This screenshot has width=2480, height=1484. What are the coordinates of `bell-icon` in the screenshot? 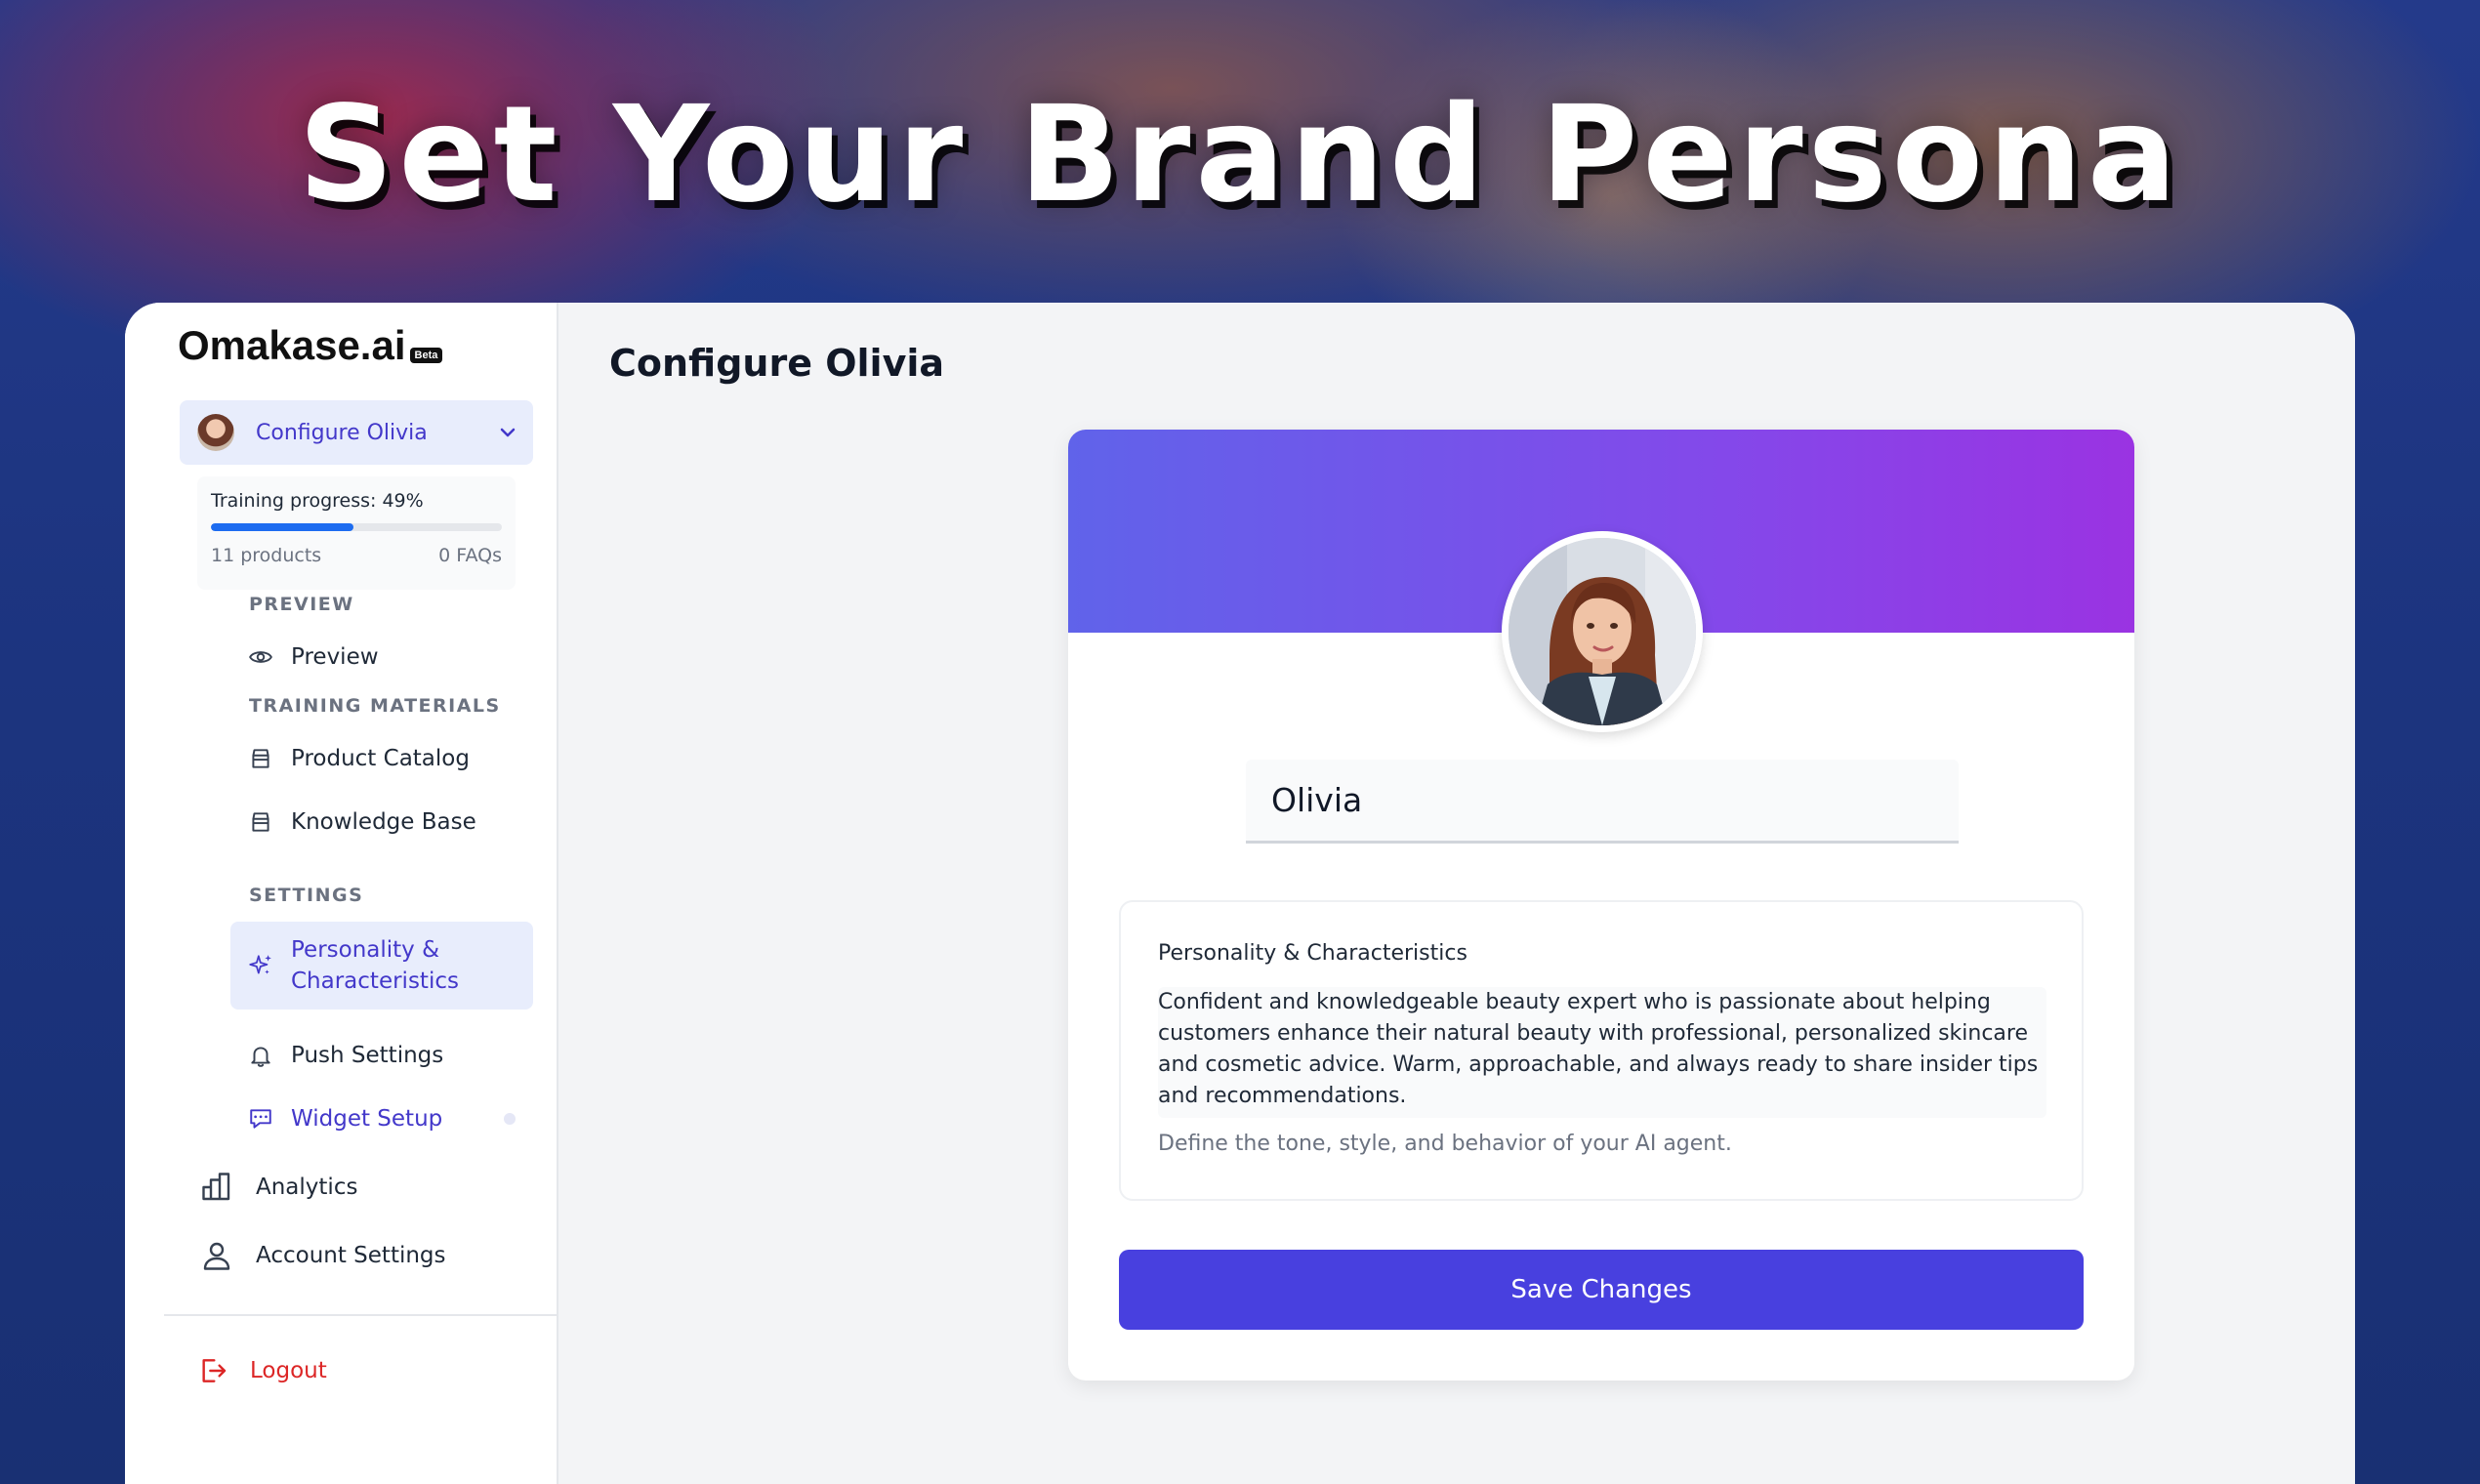 It's located at (260, 1057).